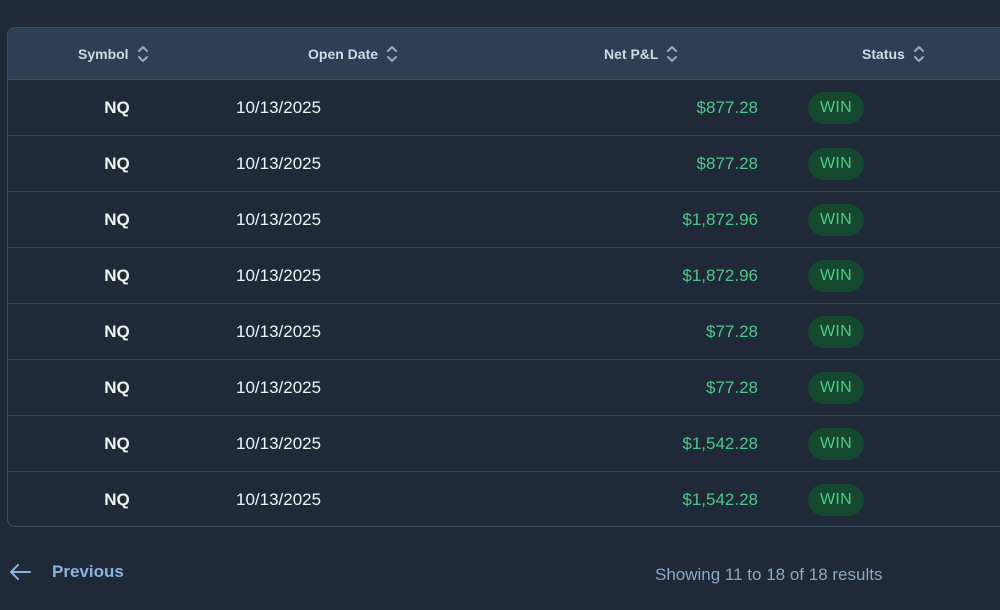 This screenshot has height=610, width=1000. I want to click on table-header: Symbol Open Date Net P&L Status, so click(504, 54).